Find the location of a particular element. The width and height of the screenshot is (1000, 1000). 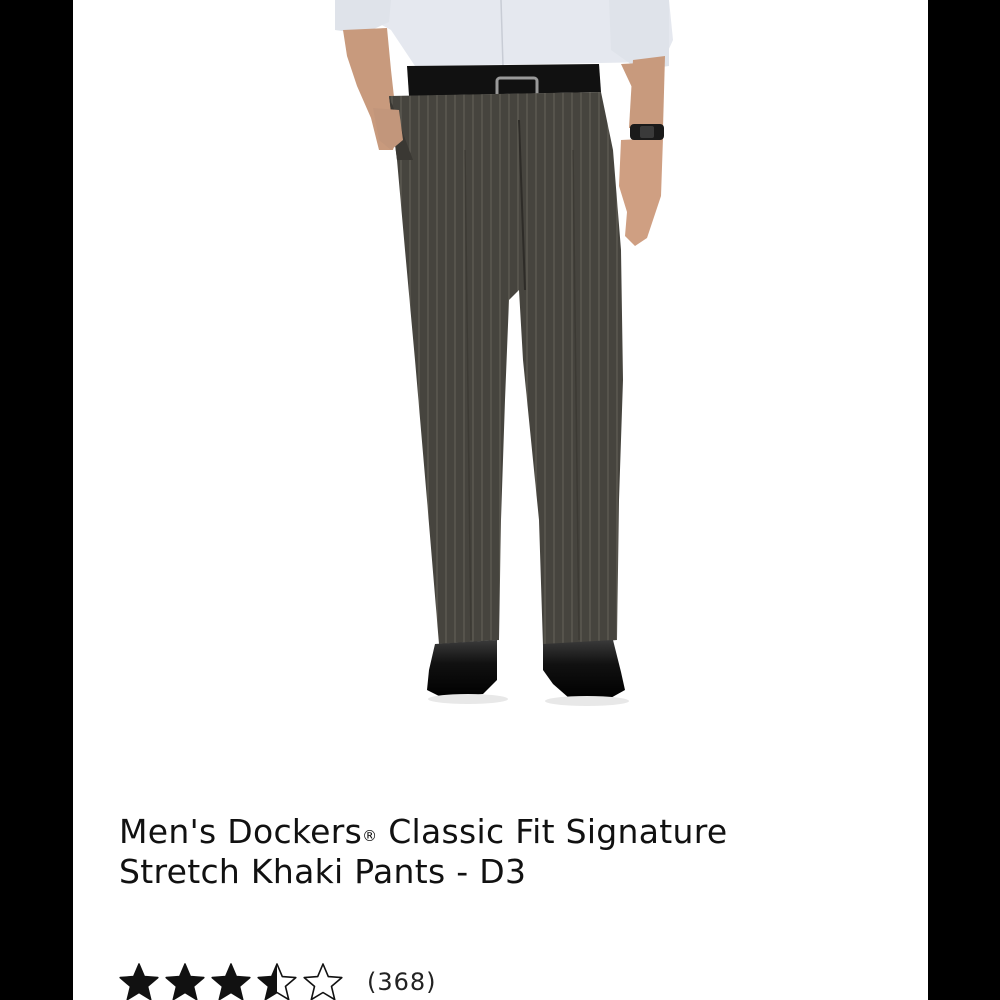

star-half-icon is located at coordinates (277, 981).